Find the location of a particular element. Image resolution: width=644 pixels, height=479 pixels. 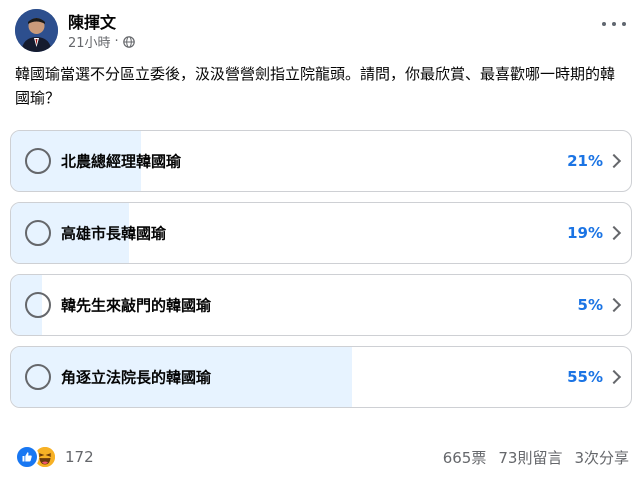

poll-option-label: 北農總經理韓國瑜 is located at coordinates (121, 161).